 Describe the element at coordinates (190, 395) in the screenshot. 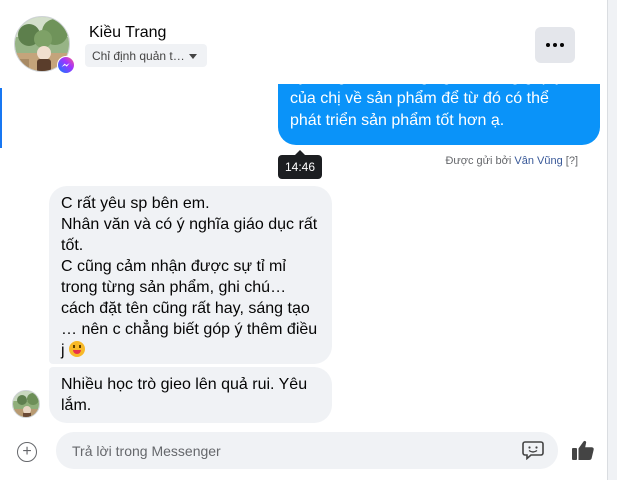

I see `incoming-message-bubble: Nhiều học trò gieo lên quả rui. Yêu lắm.` at that location.